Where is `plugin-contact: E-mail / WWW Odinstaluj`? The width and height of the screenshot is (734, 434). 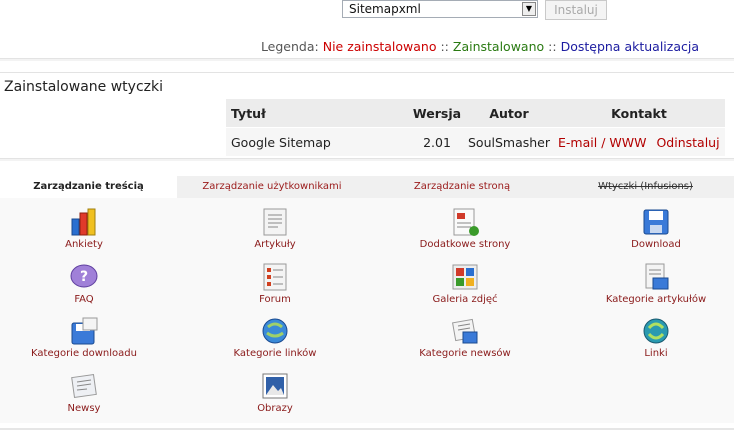 plugin-contact: E-mail / WWW Odinstaluj is located at coordinates (639, 141).